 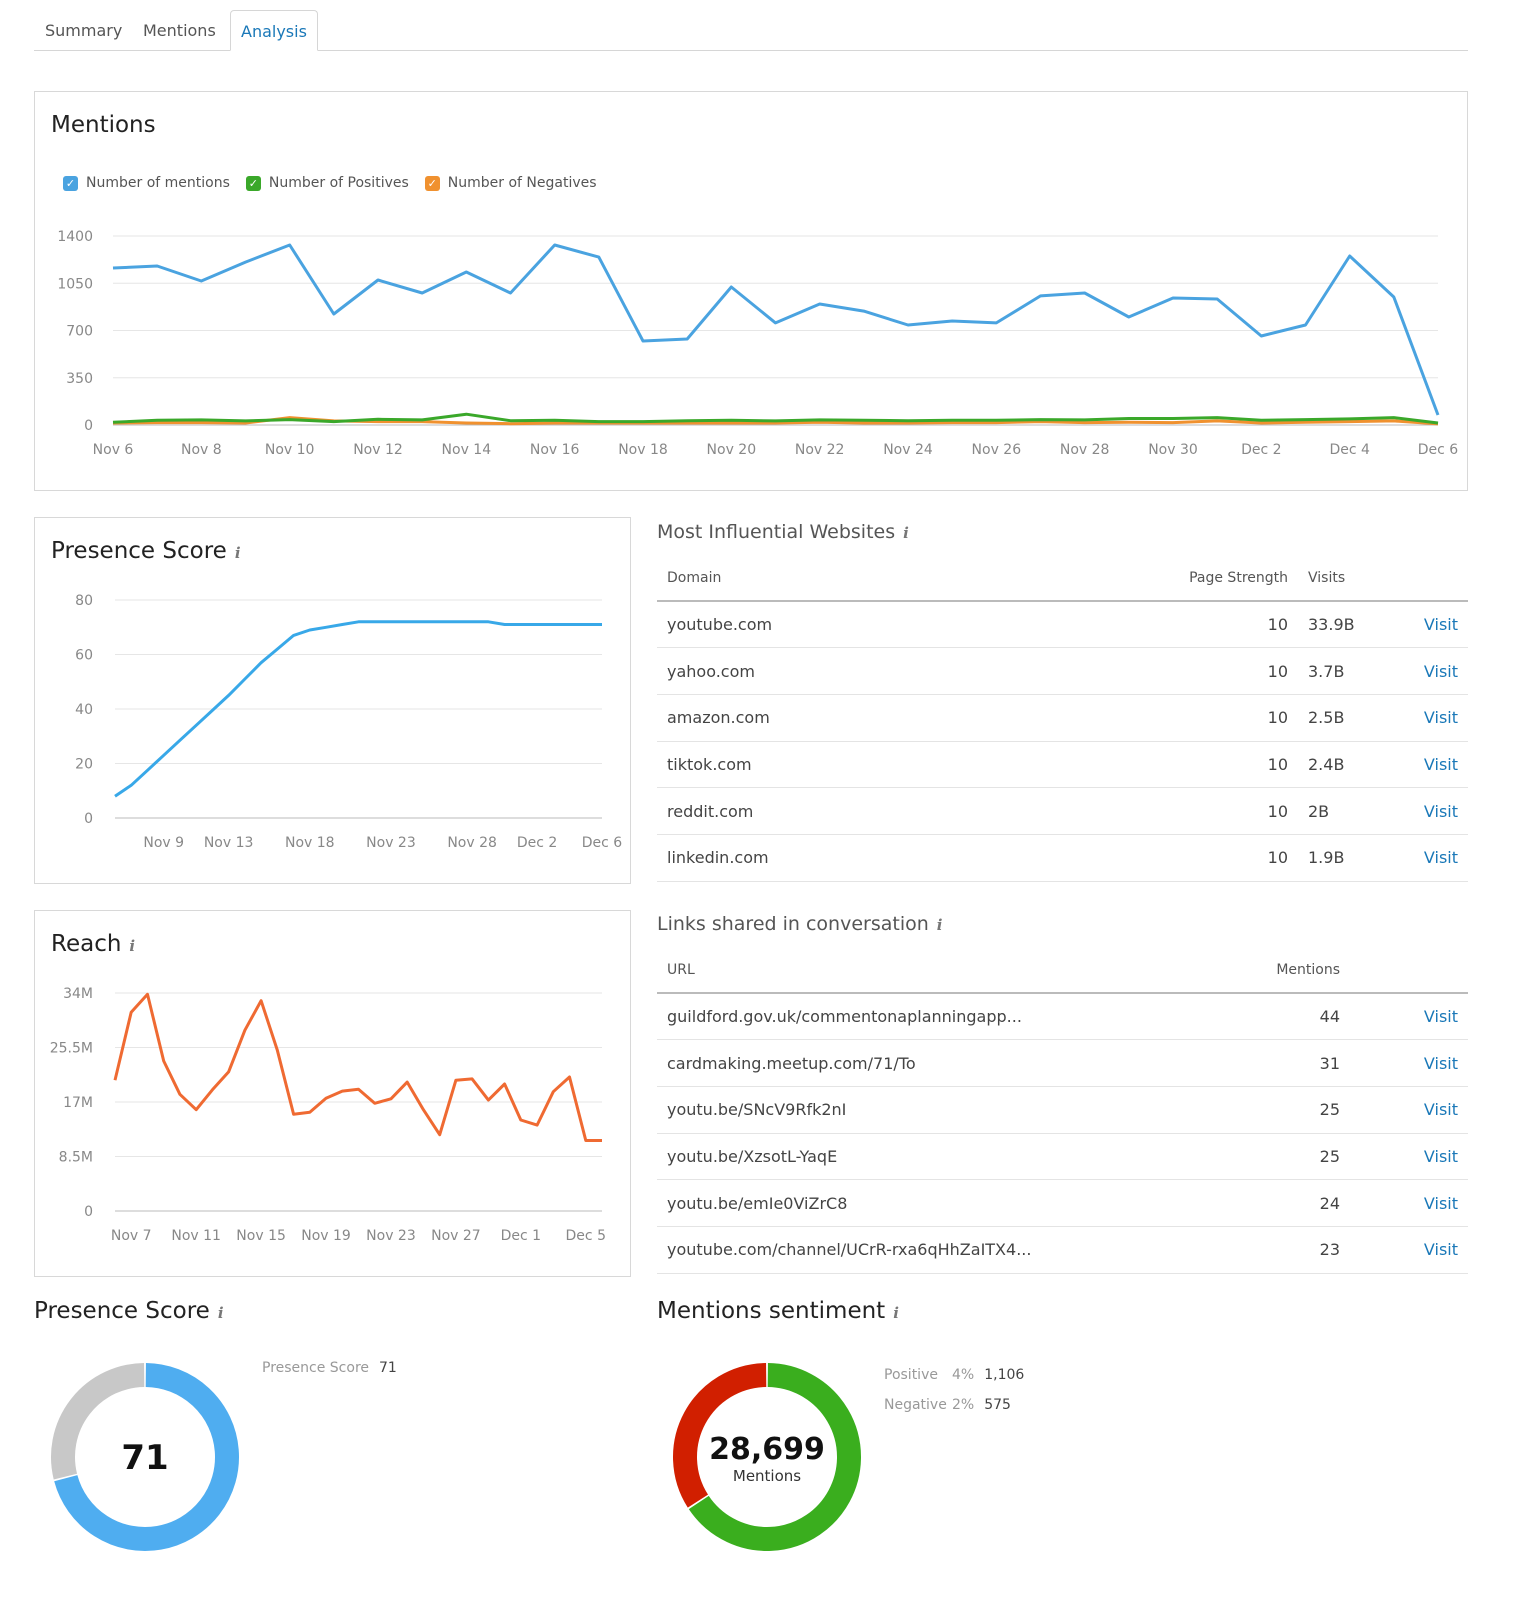 I want to click on sentiment-donut-title: Mentions sentiment i, so click(x=778, y=1311).